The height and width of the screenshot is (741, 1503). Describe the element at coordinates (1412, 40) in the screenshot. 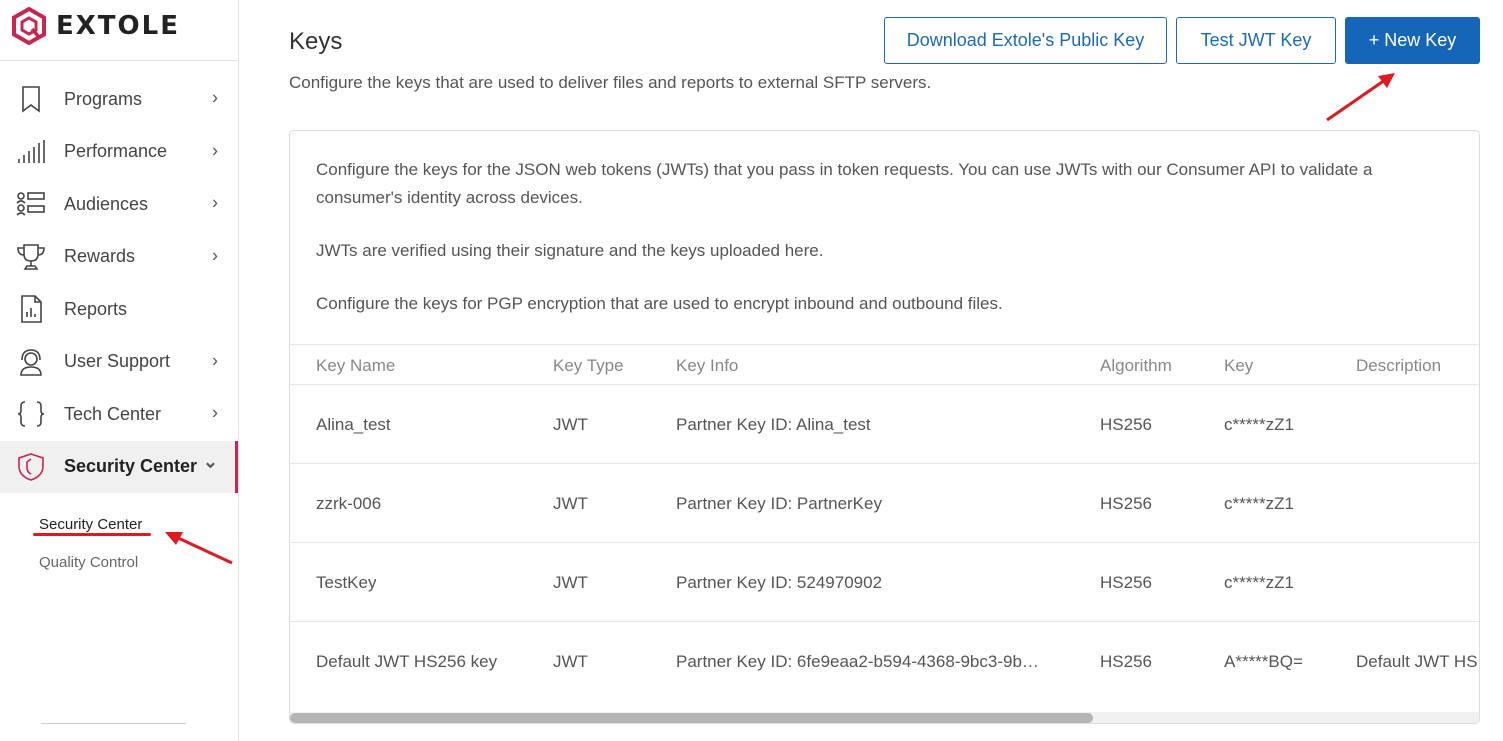

I see `new-key-button: + New Key` at that location.